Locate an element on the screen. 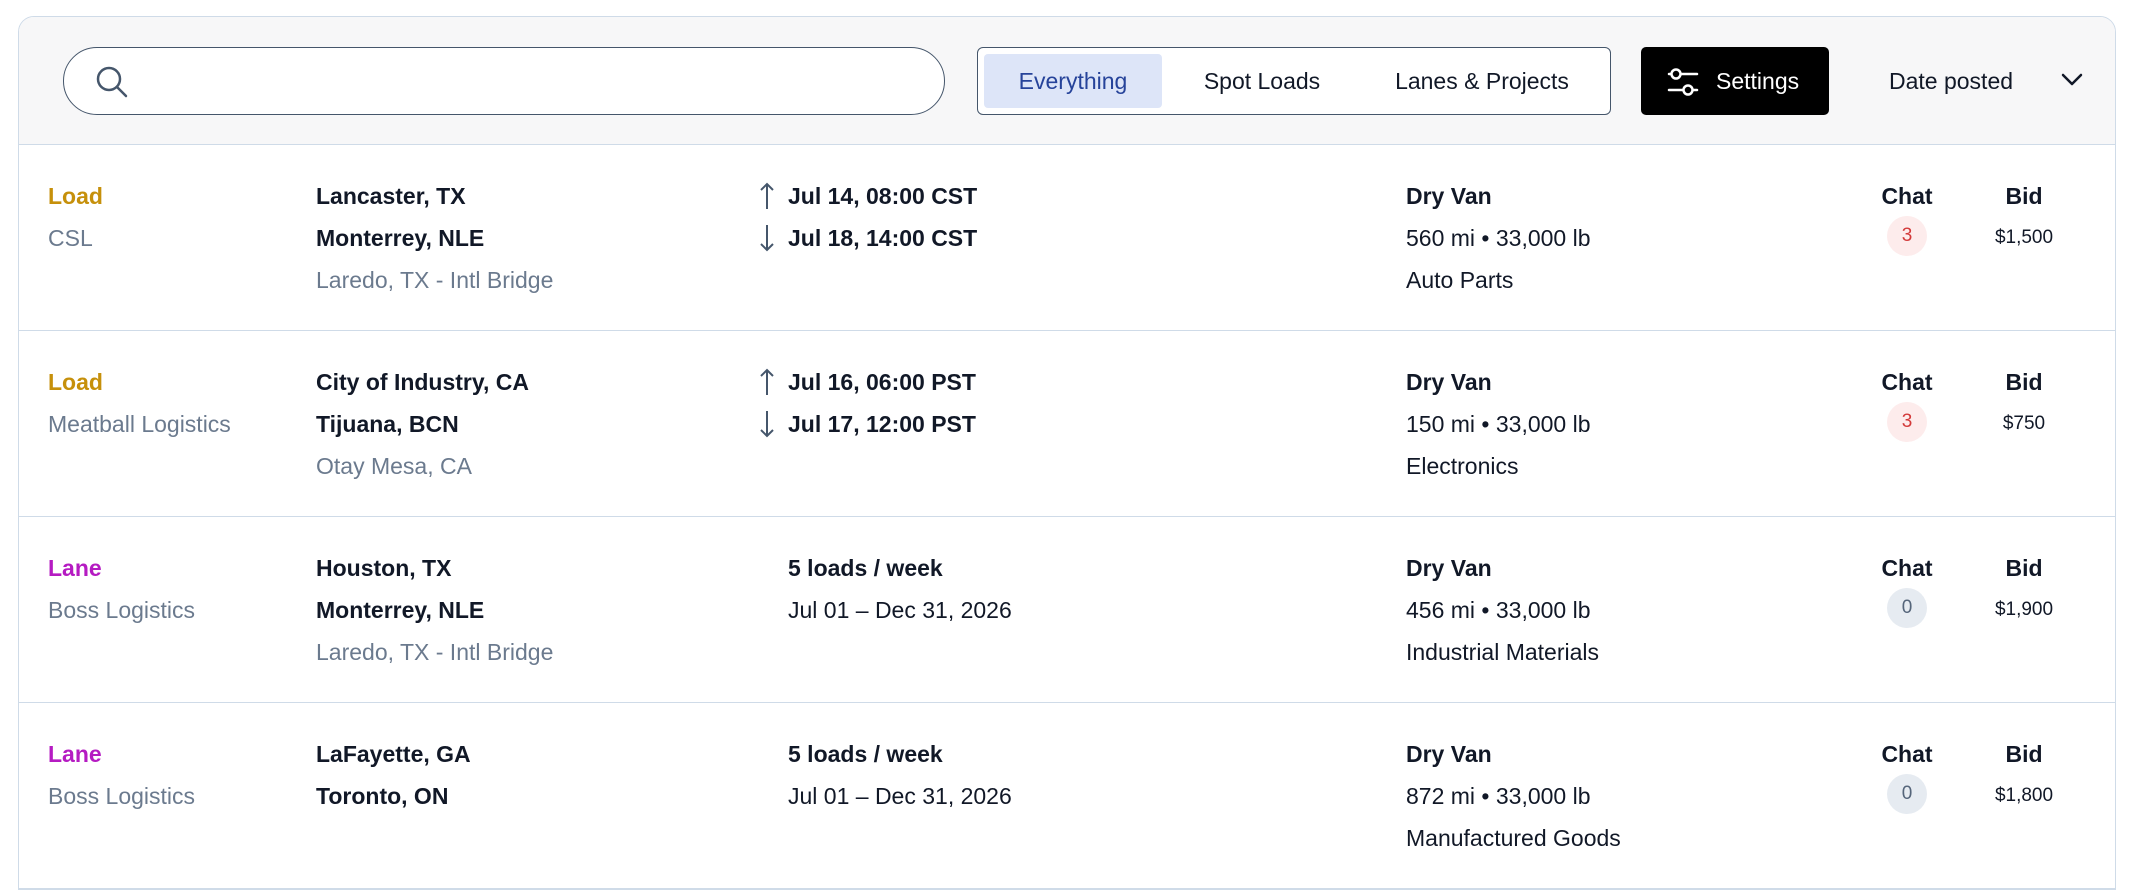  search-icon is located at coordinates (112, 82).